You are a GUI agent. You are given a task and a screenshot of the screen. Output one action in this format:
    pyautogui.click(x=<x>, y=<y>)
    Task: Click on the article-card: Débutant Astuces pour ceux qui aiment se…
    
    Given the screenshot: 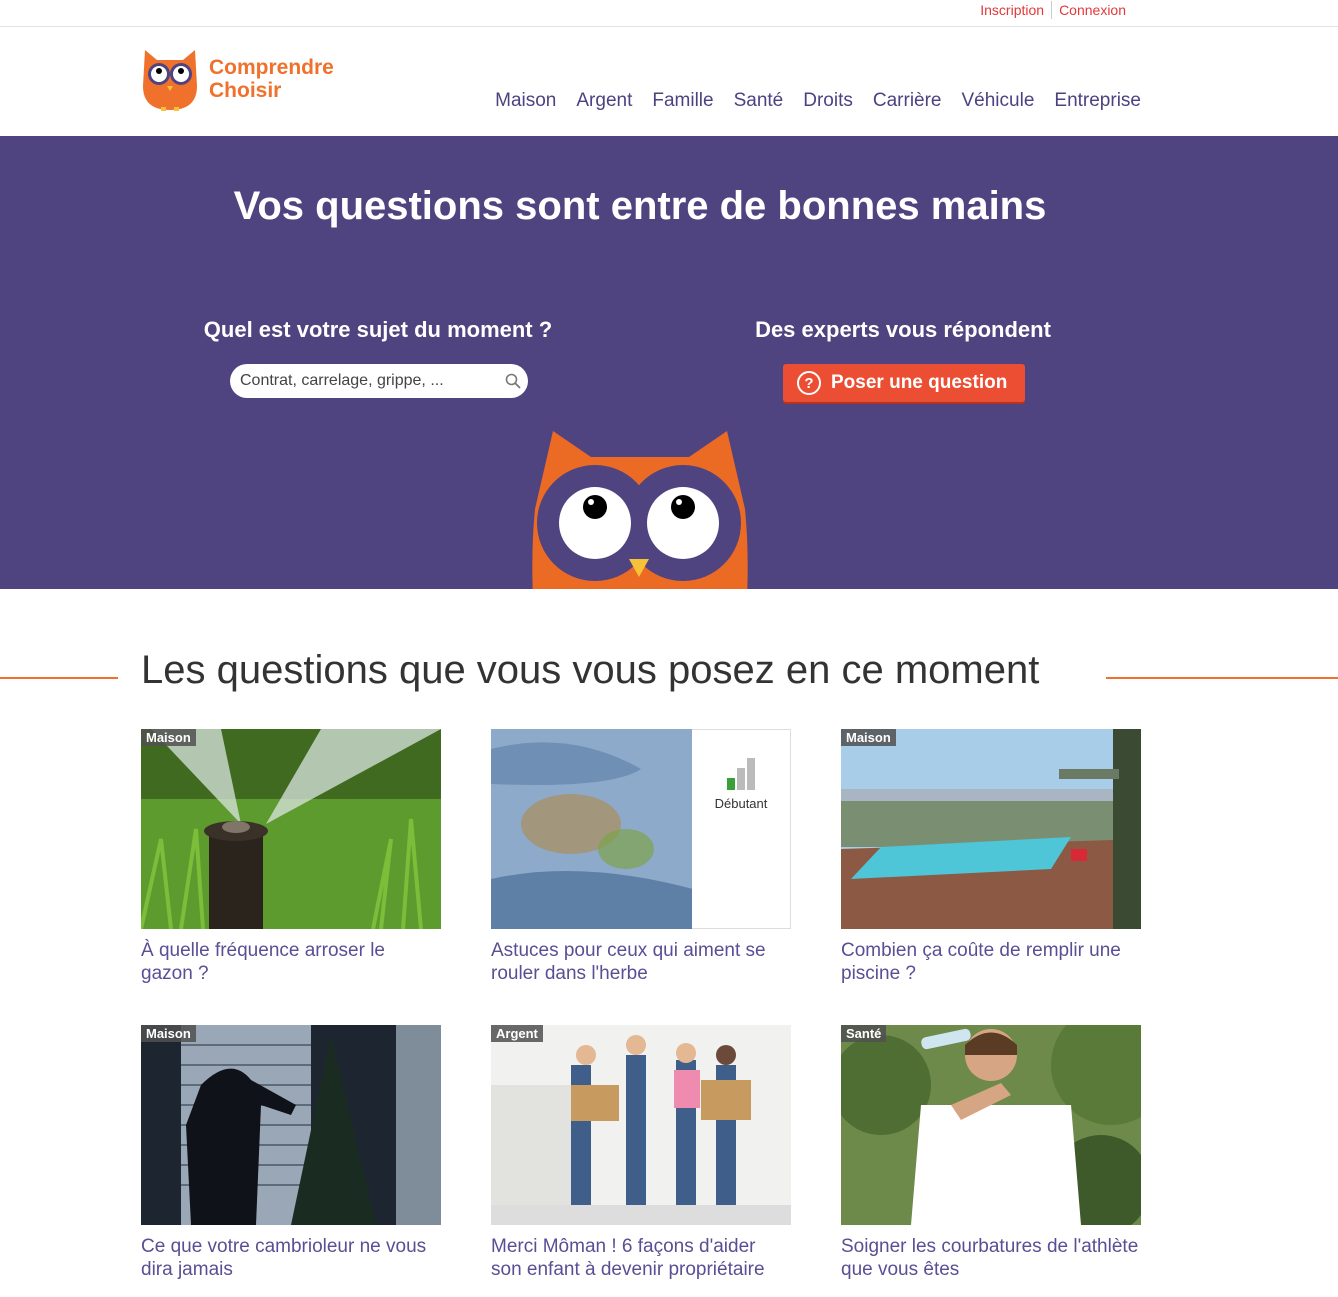 What is the action you would take?
    pyautogui.click(x=641, y=857)
    